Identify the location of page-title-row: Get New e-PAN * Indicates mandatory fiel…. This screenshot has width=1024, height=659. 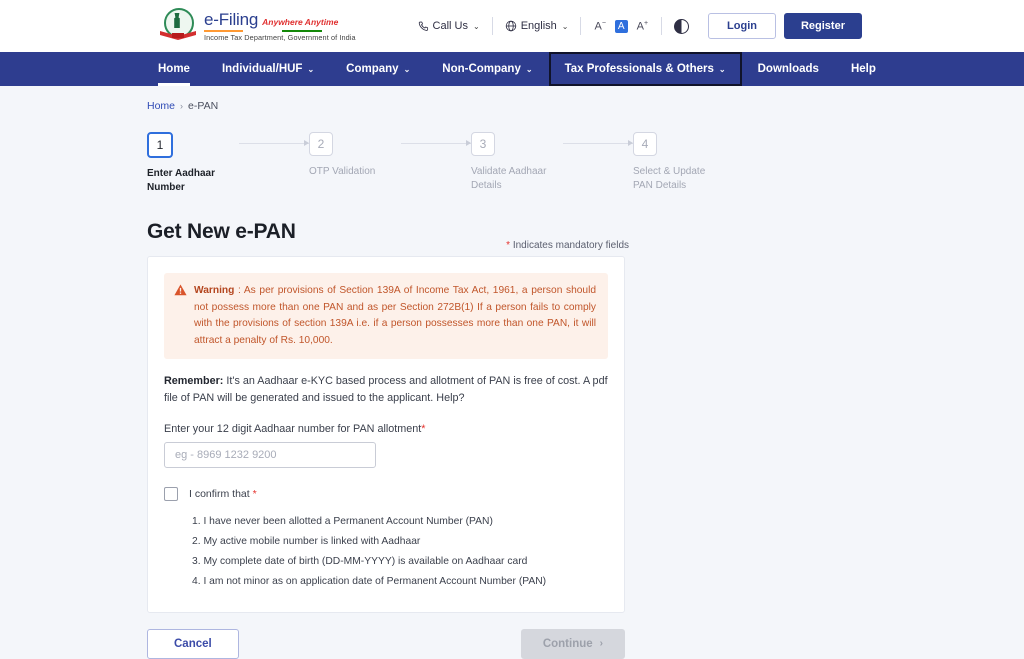
(388, 235).